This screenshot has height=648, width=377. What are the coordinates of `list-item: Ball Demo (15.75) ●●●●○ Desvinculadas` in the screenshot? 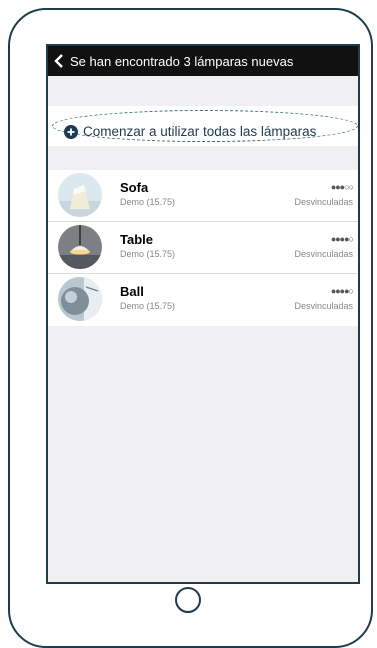 It's located at (203, 300).